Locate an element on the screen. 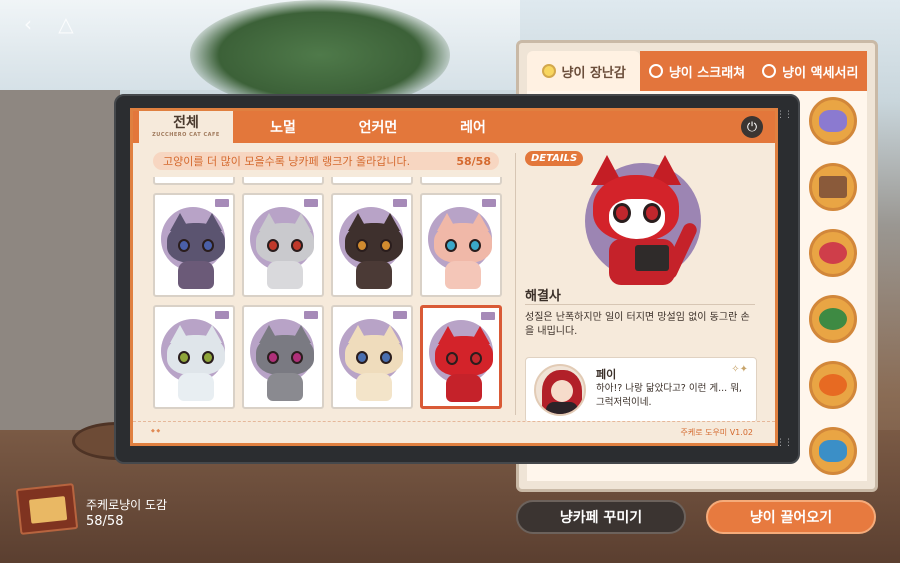 This screenshot has width=900, height=563. tab-cat-toys: 냥이 장난감 is located at coordinates (584, 71).